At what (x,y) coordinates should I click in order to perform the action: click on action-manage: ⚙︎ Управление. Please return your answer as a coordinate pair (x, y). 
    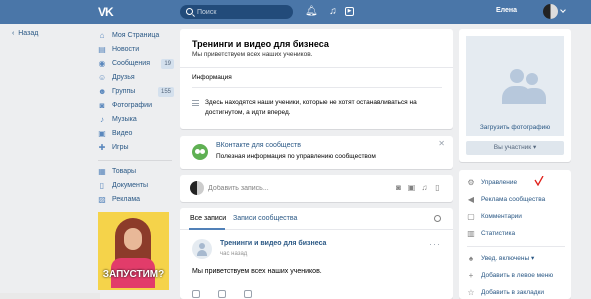
    Looking at the image, I should click on (492, 183).